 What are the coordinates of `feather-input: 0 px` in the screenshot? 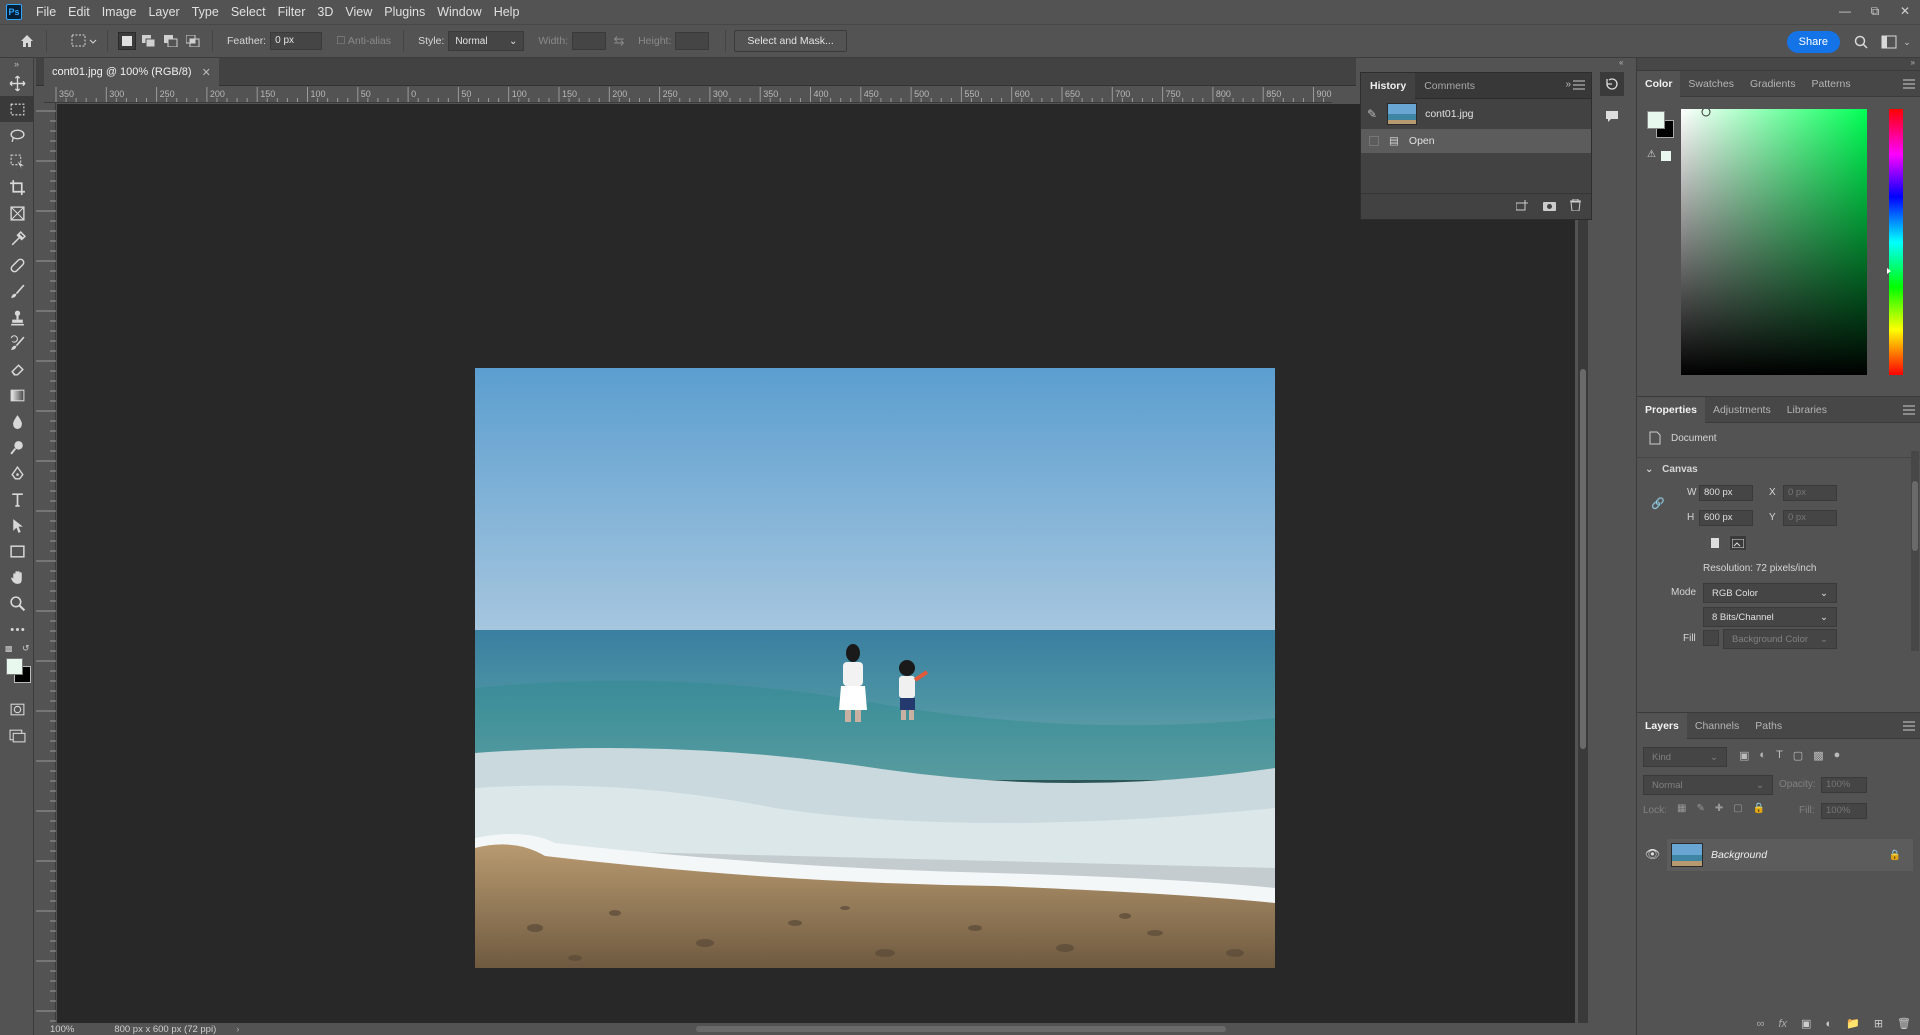 It's located at (296, 41).